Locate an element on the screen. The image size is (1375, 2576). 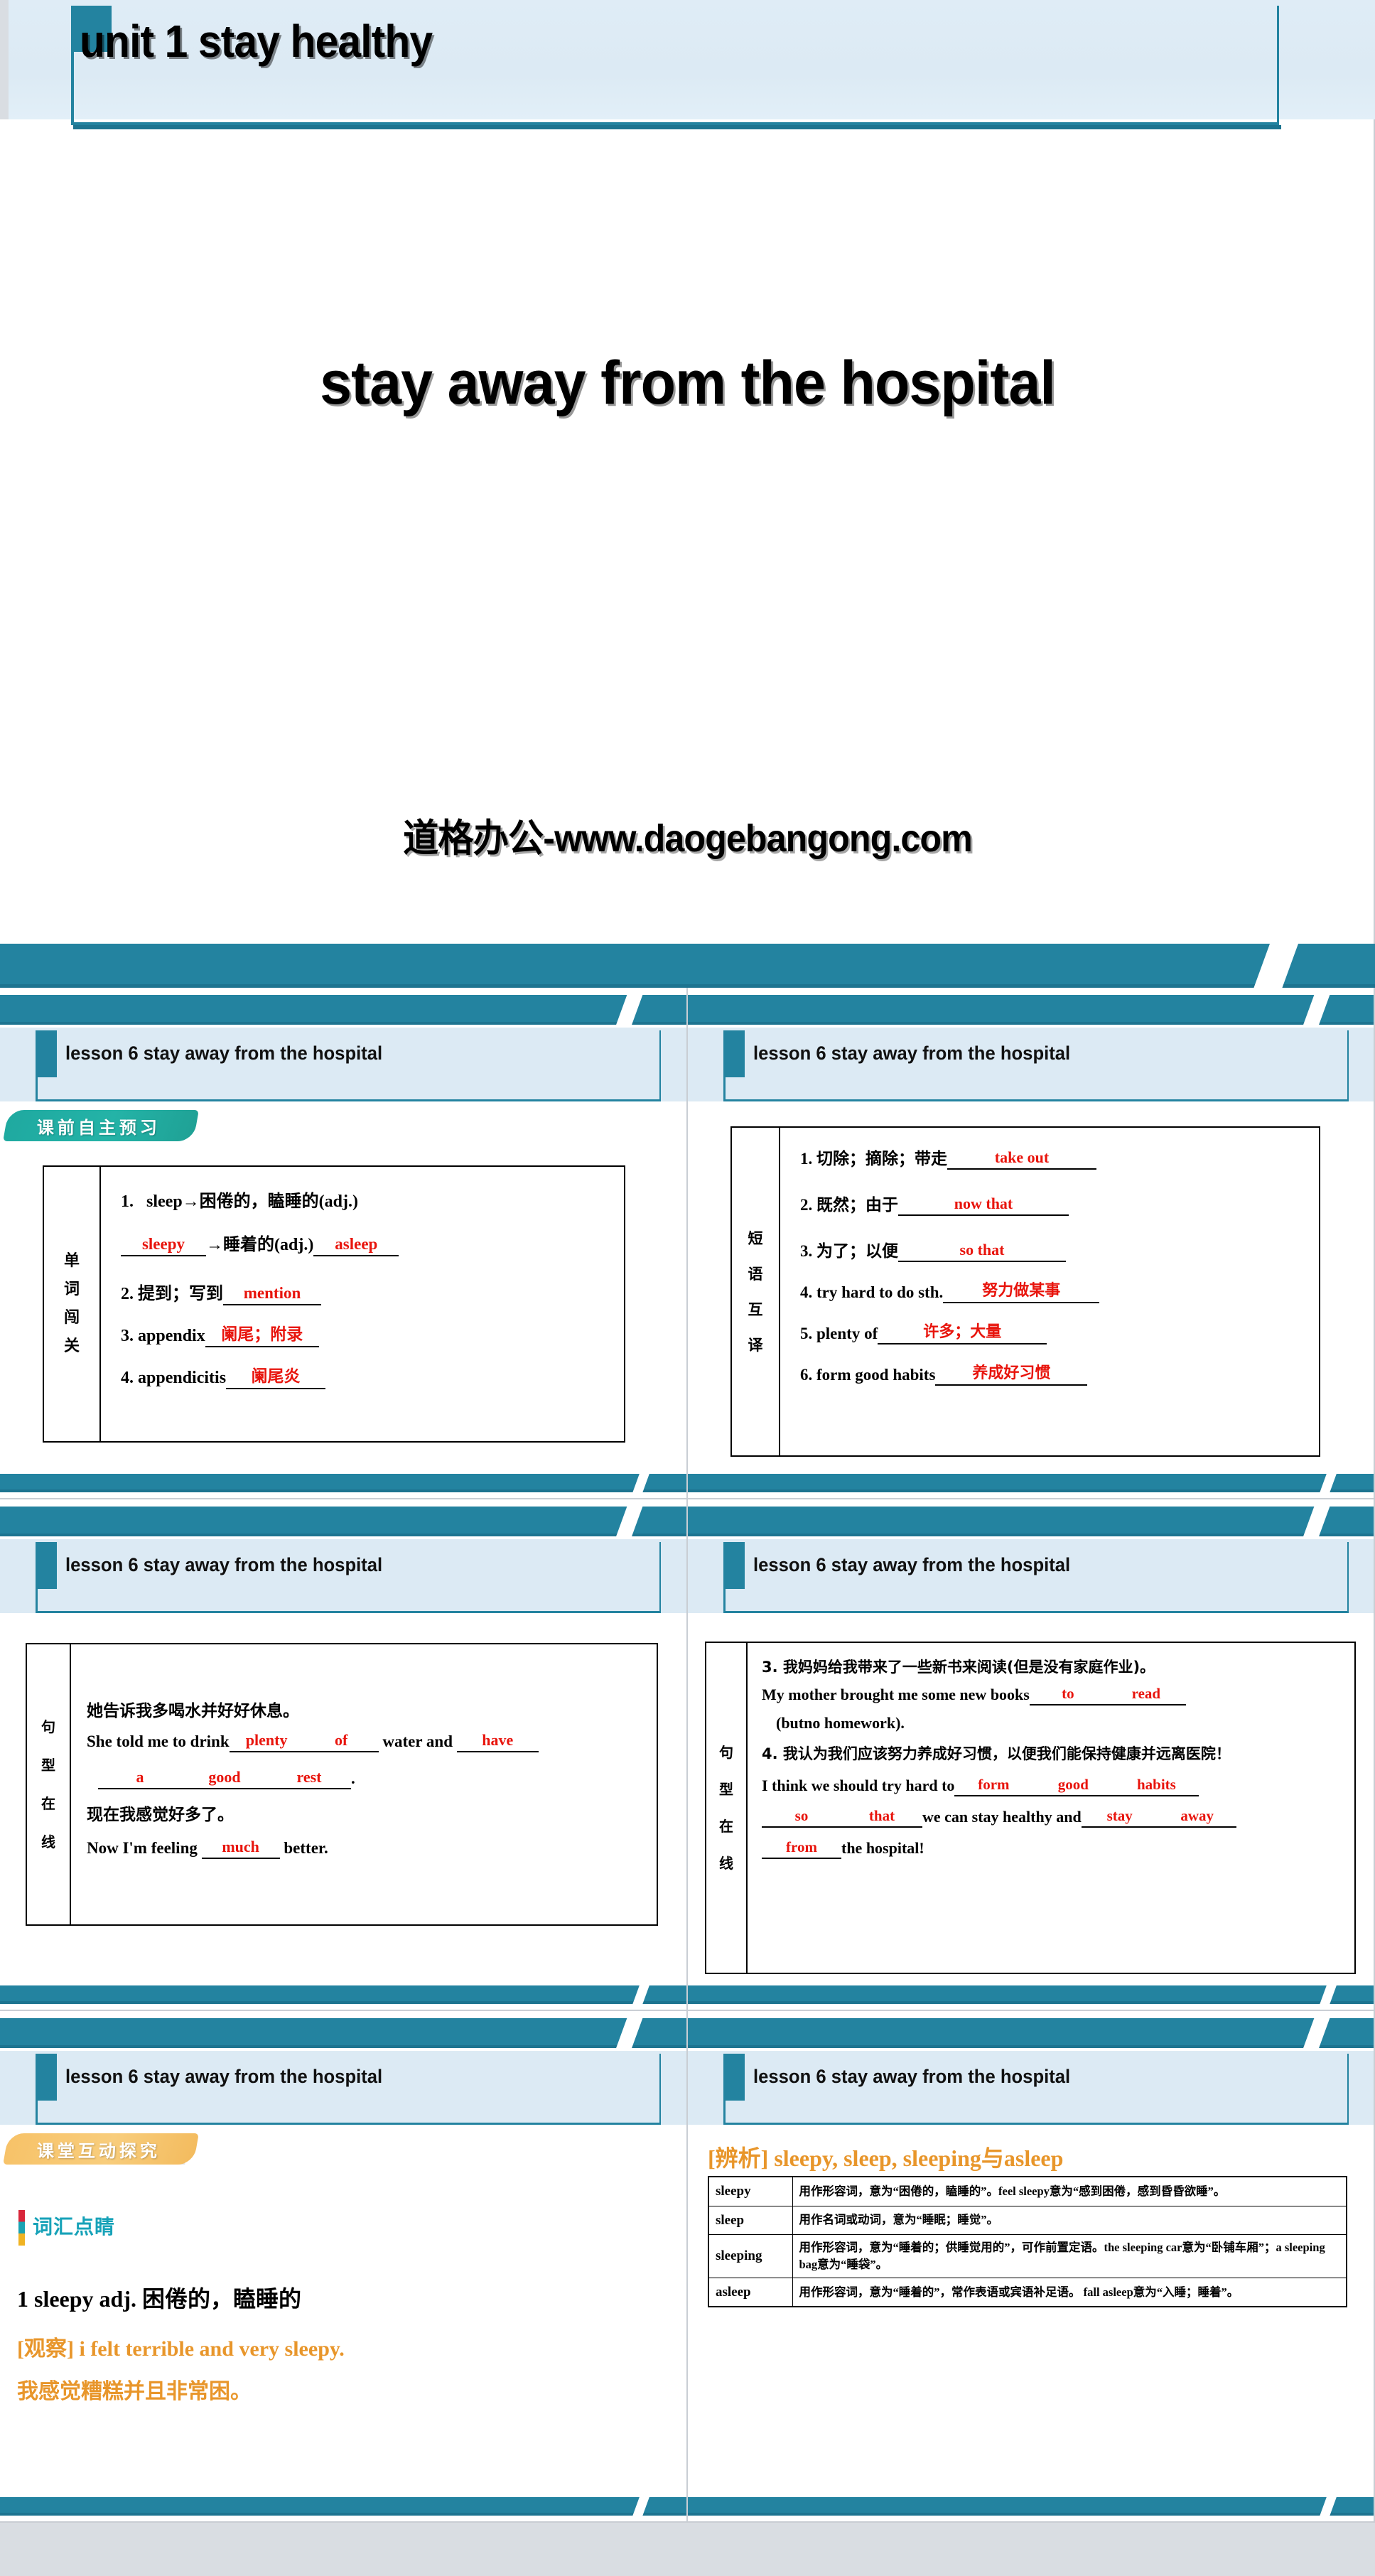
unit-title: unit 1 stay healthy is located at coordinates (256, 41).